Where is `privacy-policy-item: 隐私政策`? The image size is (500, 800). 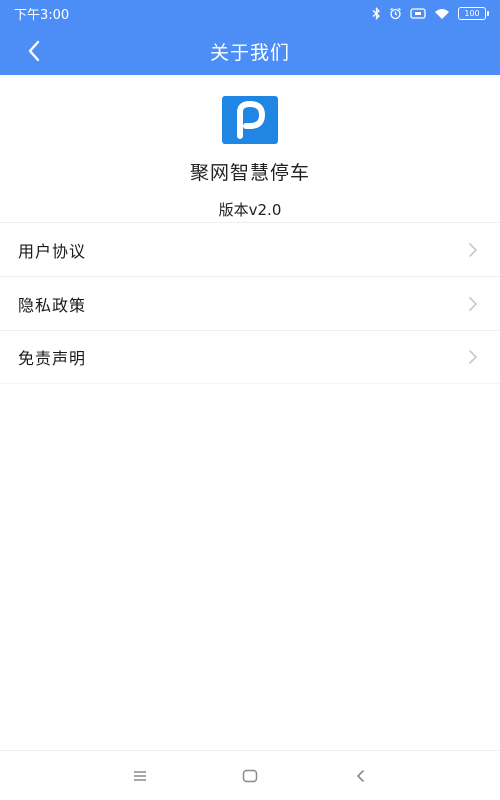 privacy-policy-item: 隐私政策 is located at coordinates (250, 303).